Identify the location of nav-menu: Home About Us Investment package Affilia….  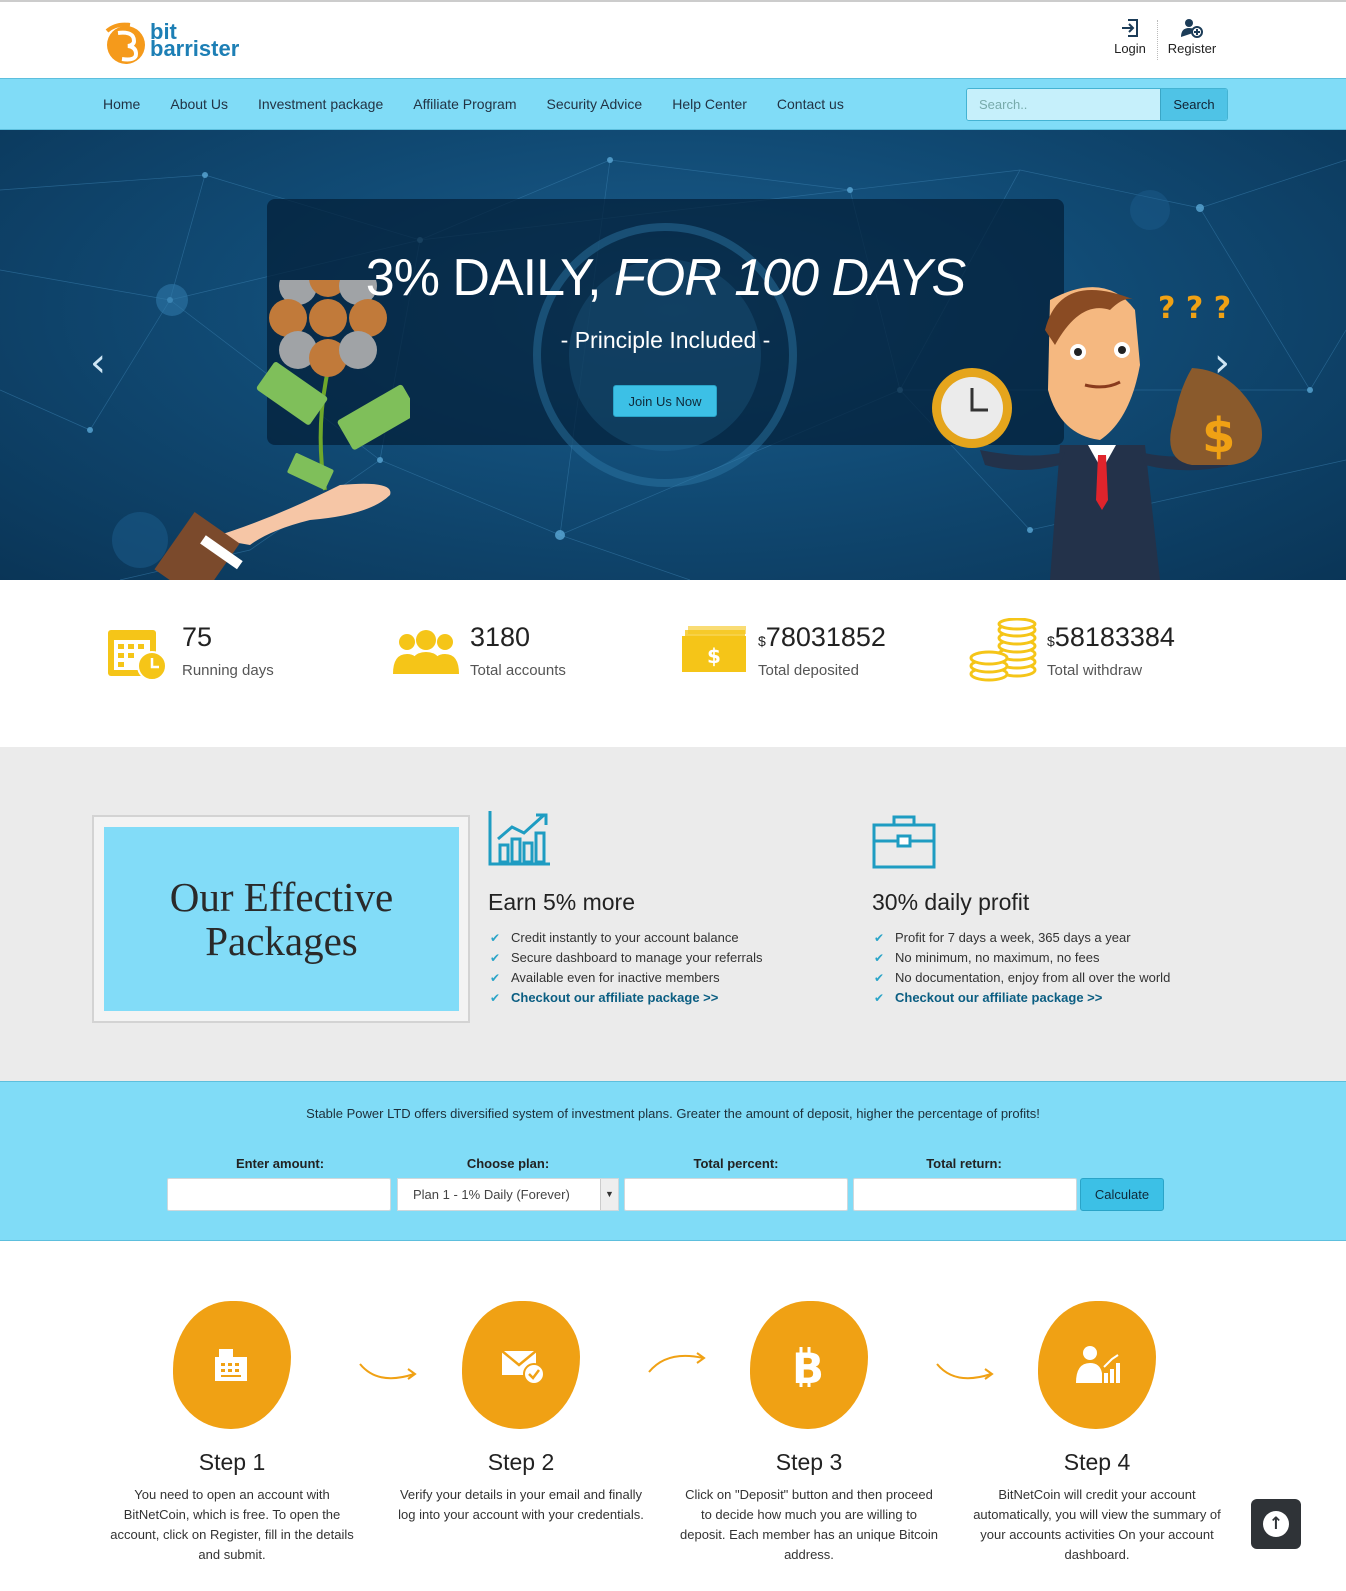
(488, 104).